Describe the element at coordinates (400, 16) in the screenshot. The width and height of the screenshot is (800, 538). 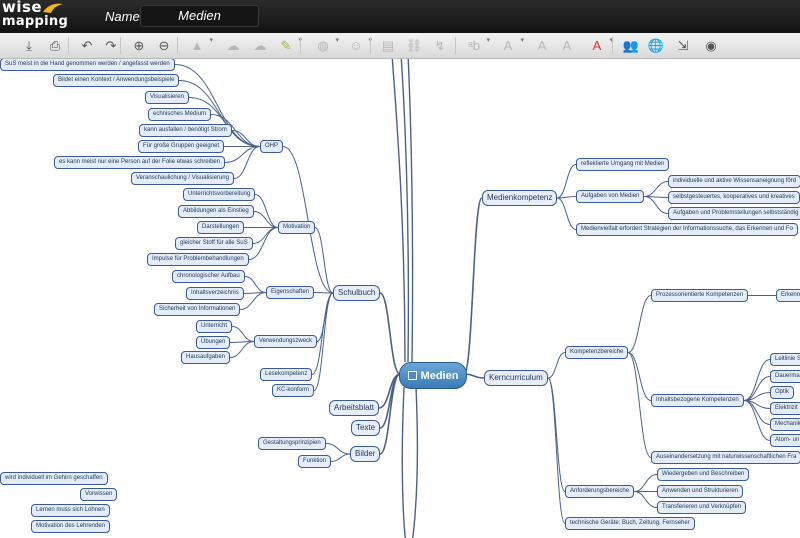
I see `top-bar: wise mapping Name: Medien` at that location.